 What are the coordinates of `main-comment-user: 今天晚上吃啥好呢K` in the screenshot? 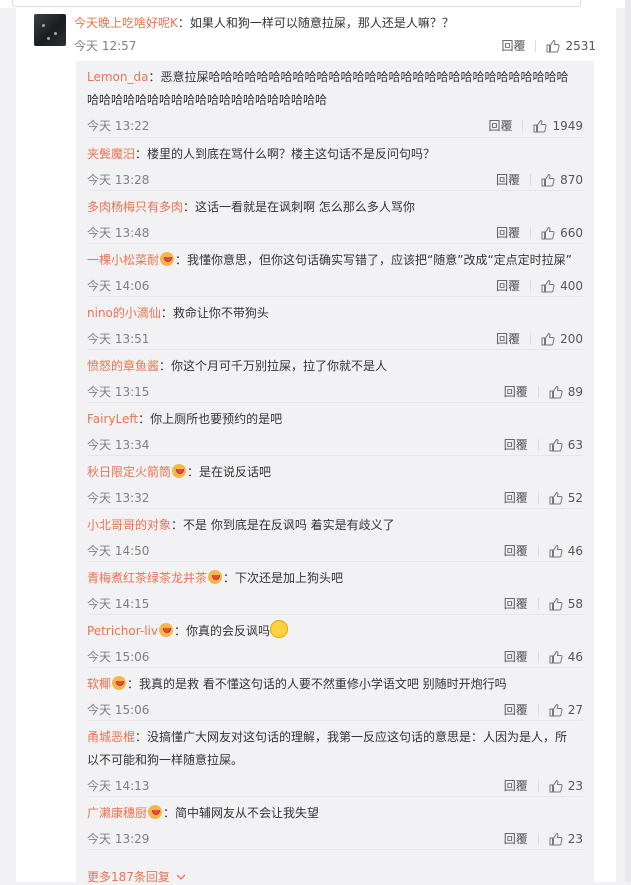 It's located at (126, 23).